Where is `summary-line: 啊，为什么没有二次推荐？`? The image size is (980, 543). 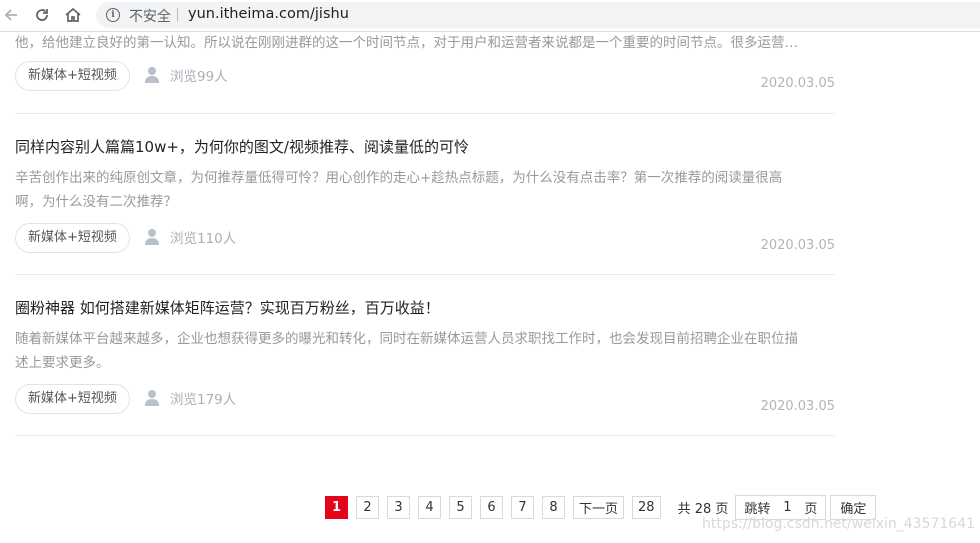 summary-line: 啊，为什么没有二次推荐？ is located at coordinates (96, 202).